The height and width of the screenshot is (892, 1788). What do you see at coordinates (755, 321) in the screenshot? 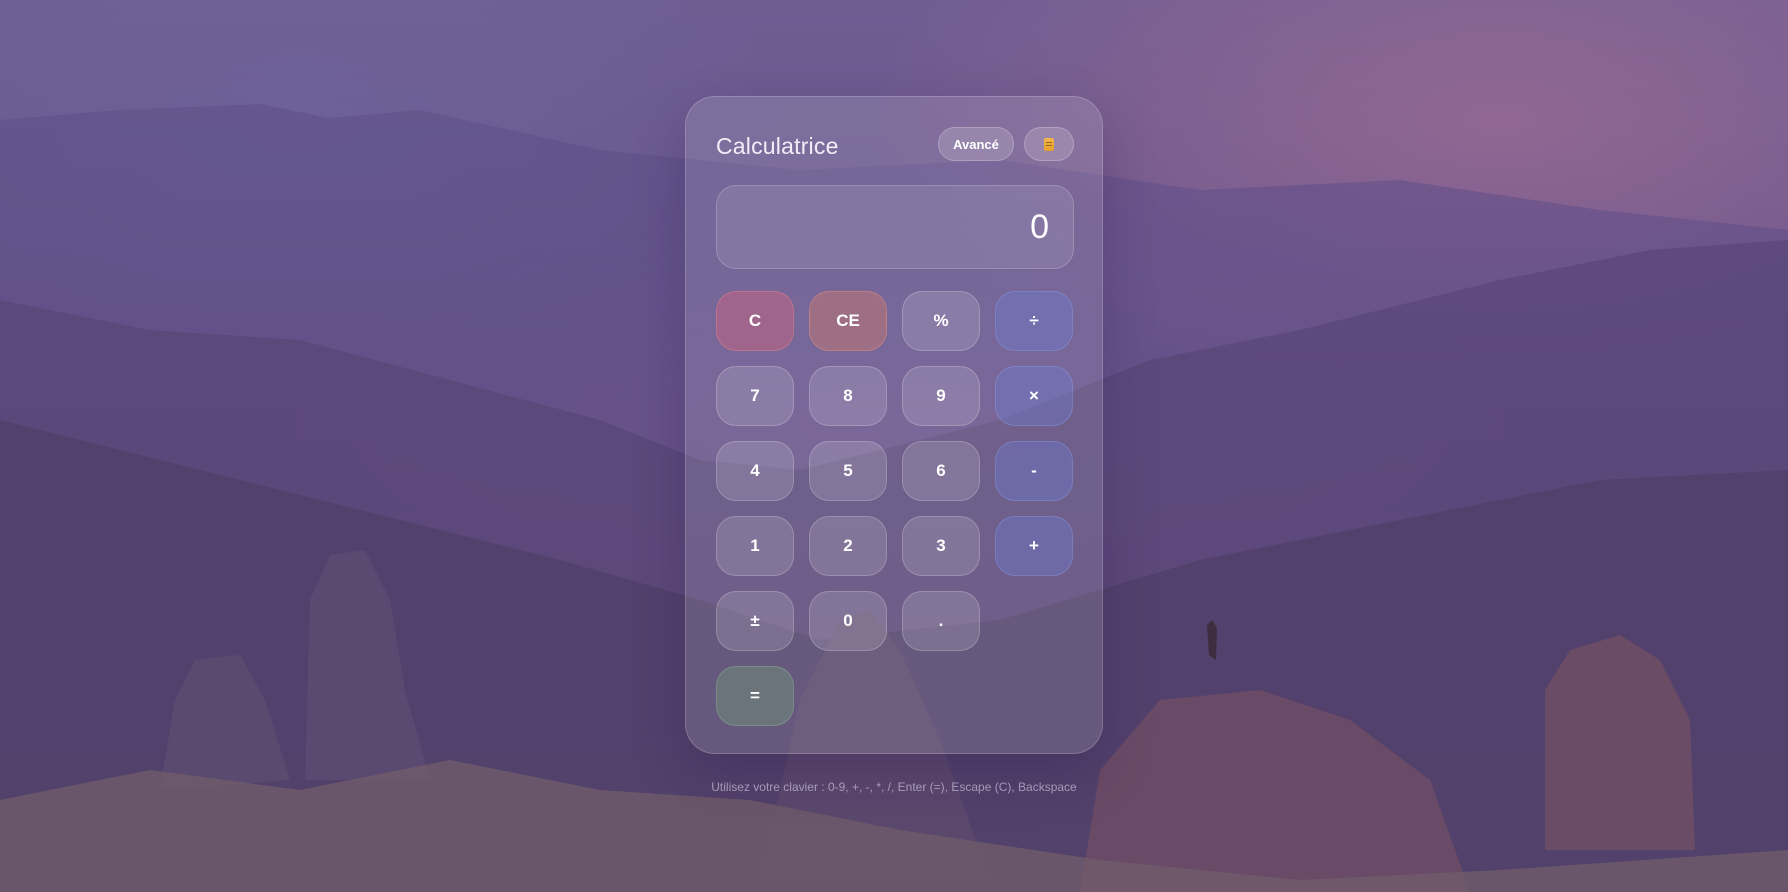
I see `clear-button: C` at bounding box center [755, 321].